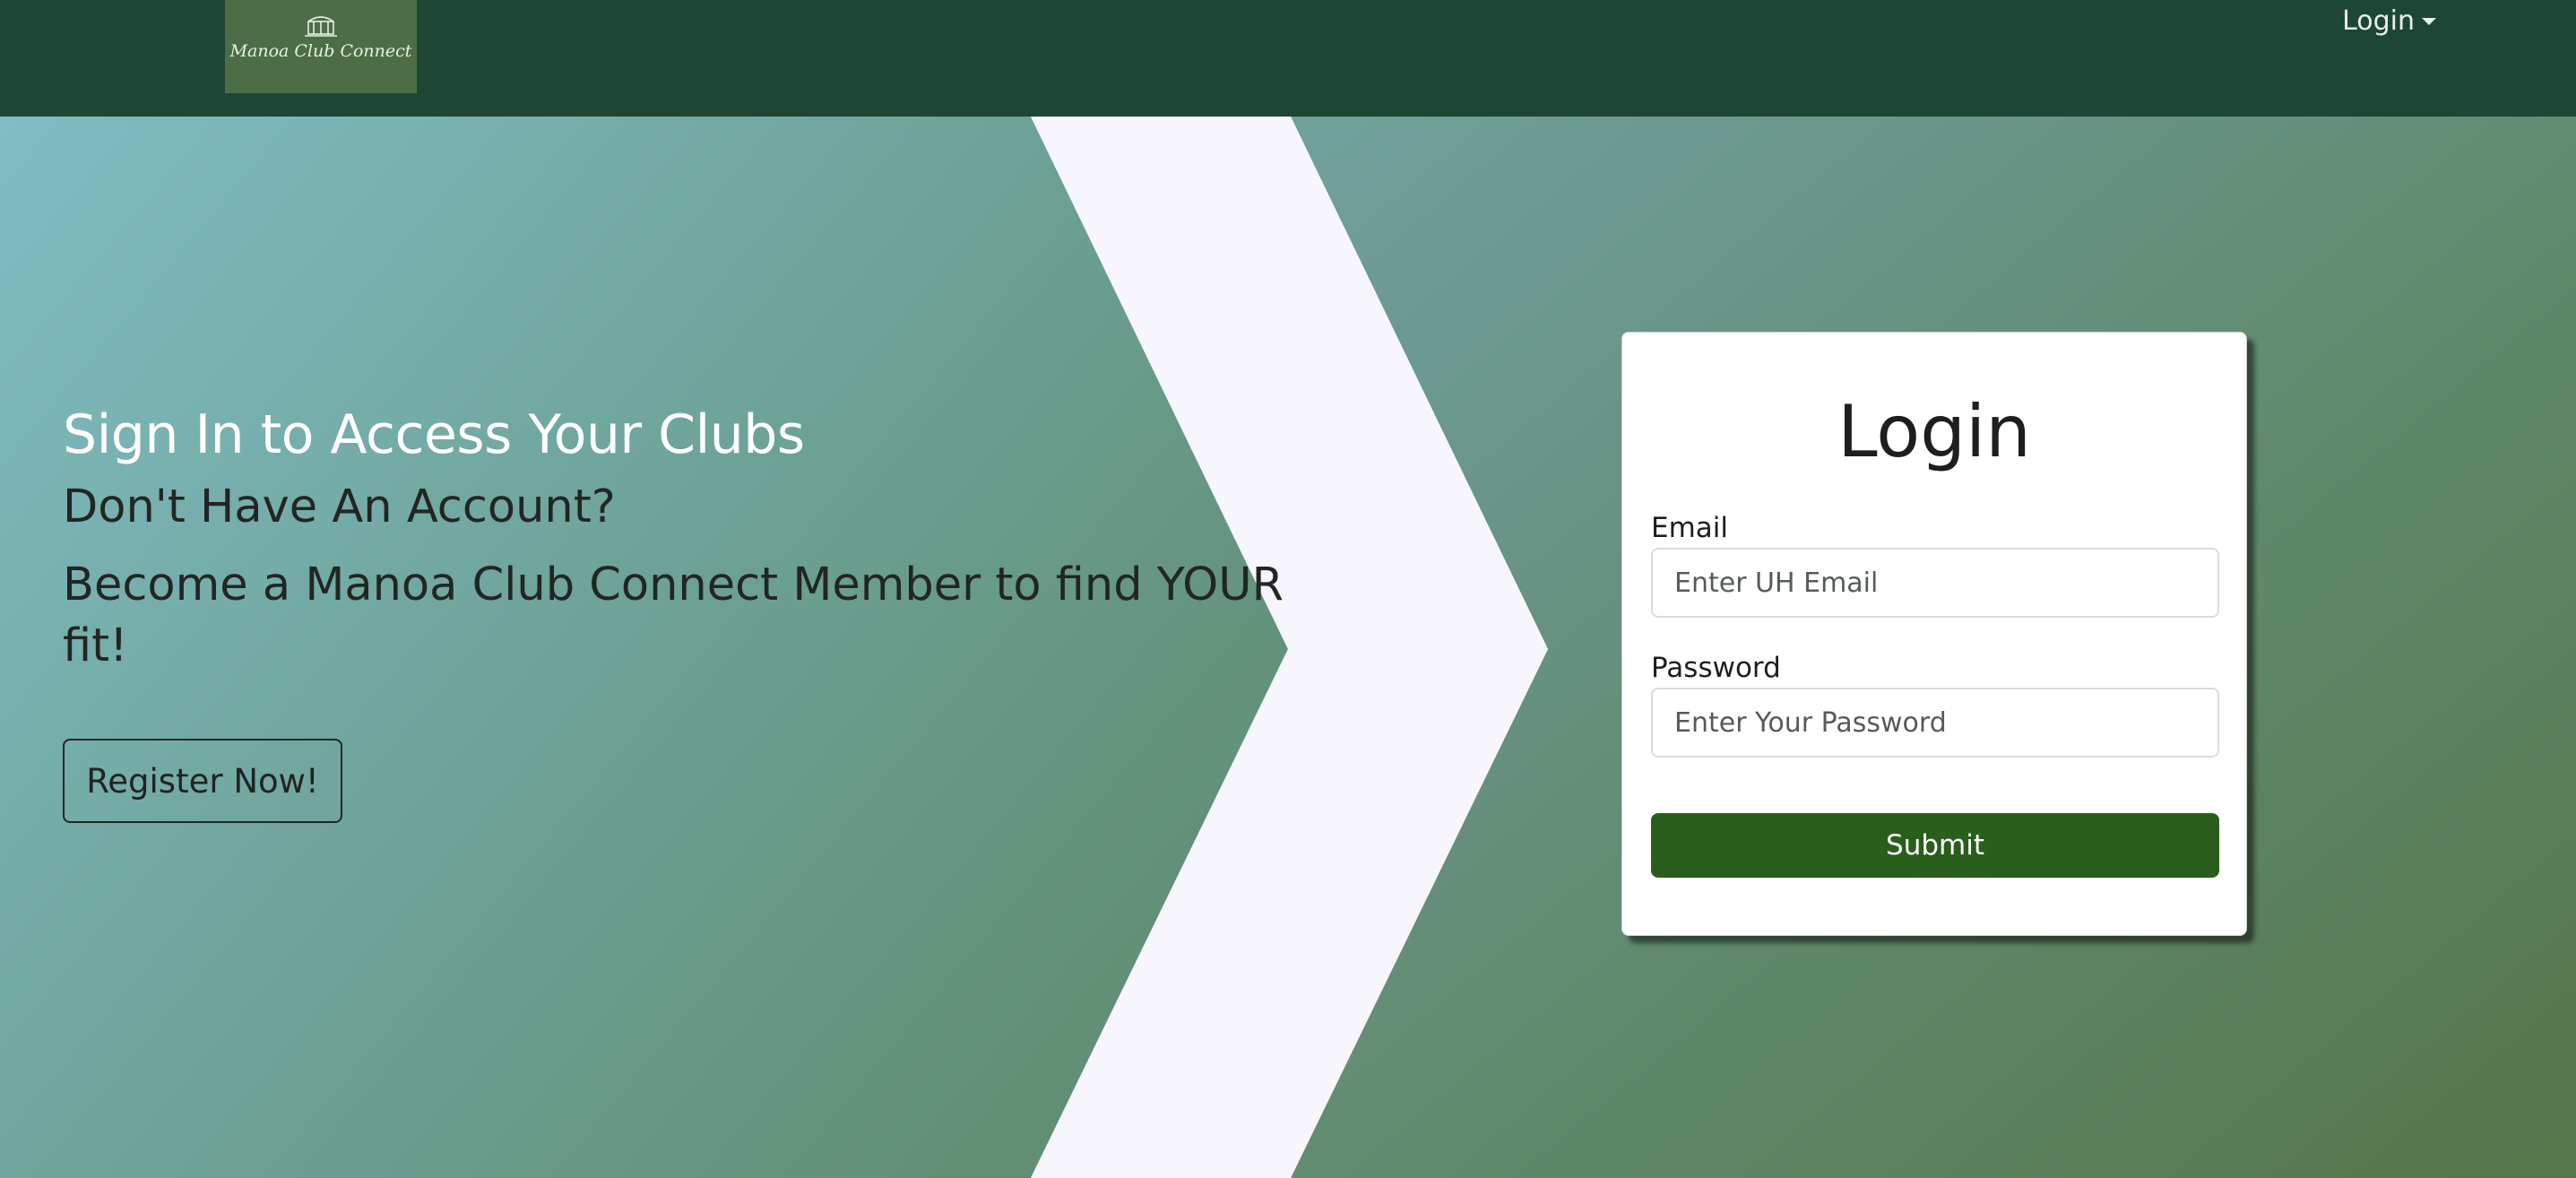 This screenshot has height=1178, width=2576. I want to click on caret-down-icon, so click(2429, 21).